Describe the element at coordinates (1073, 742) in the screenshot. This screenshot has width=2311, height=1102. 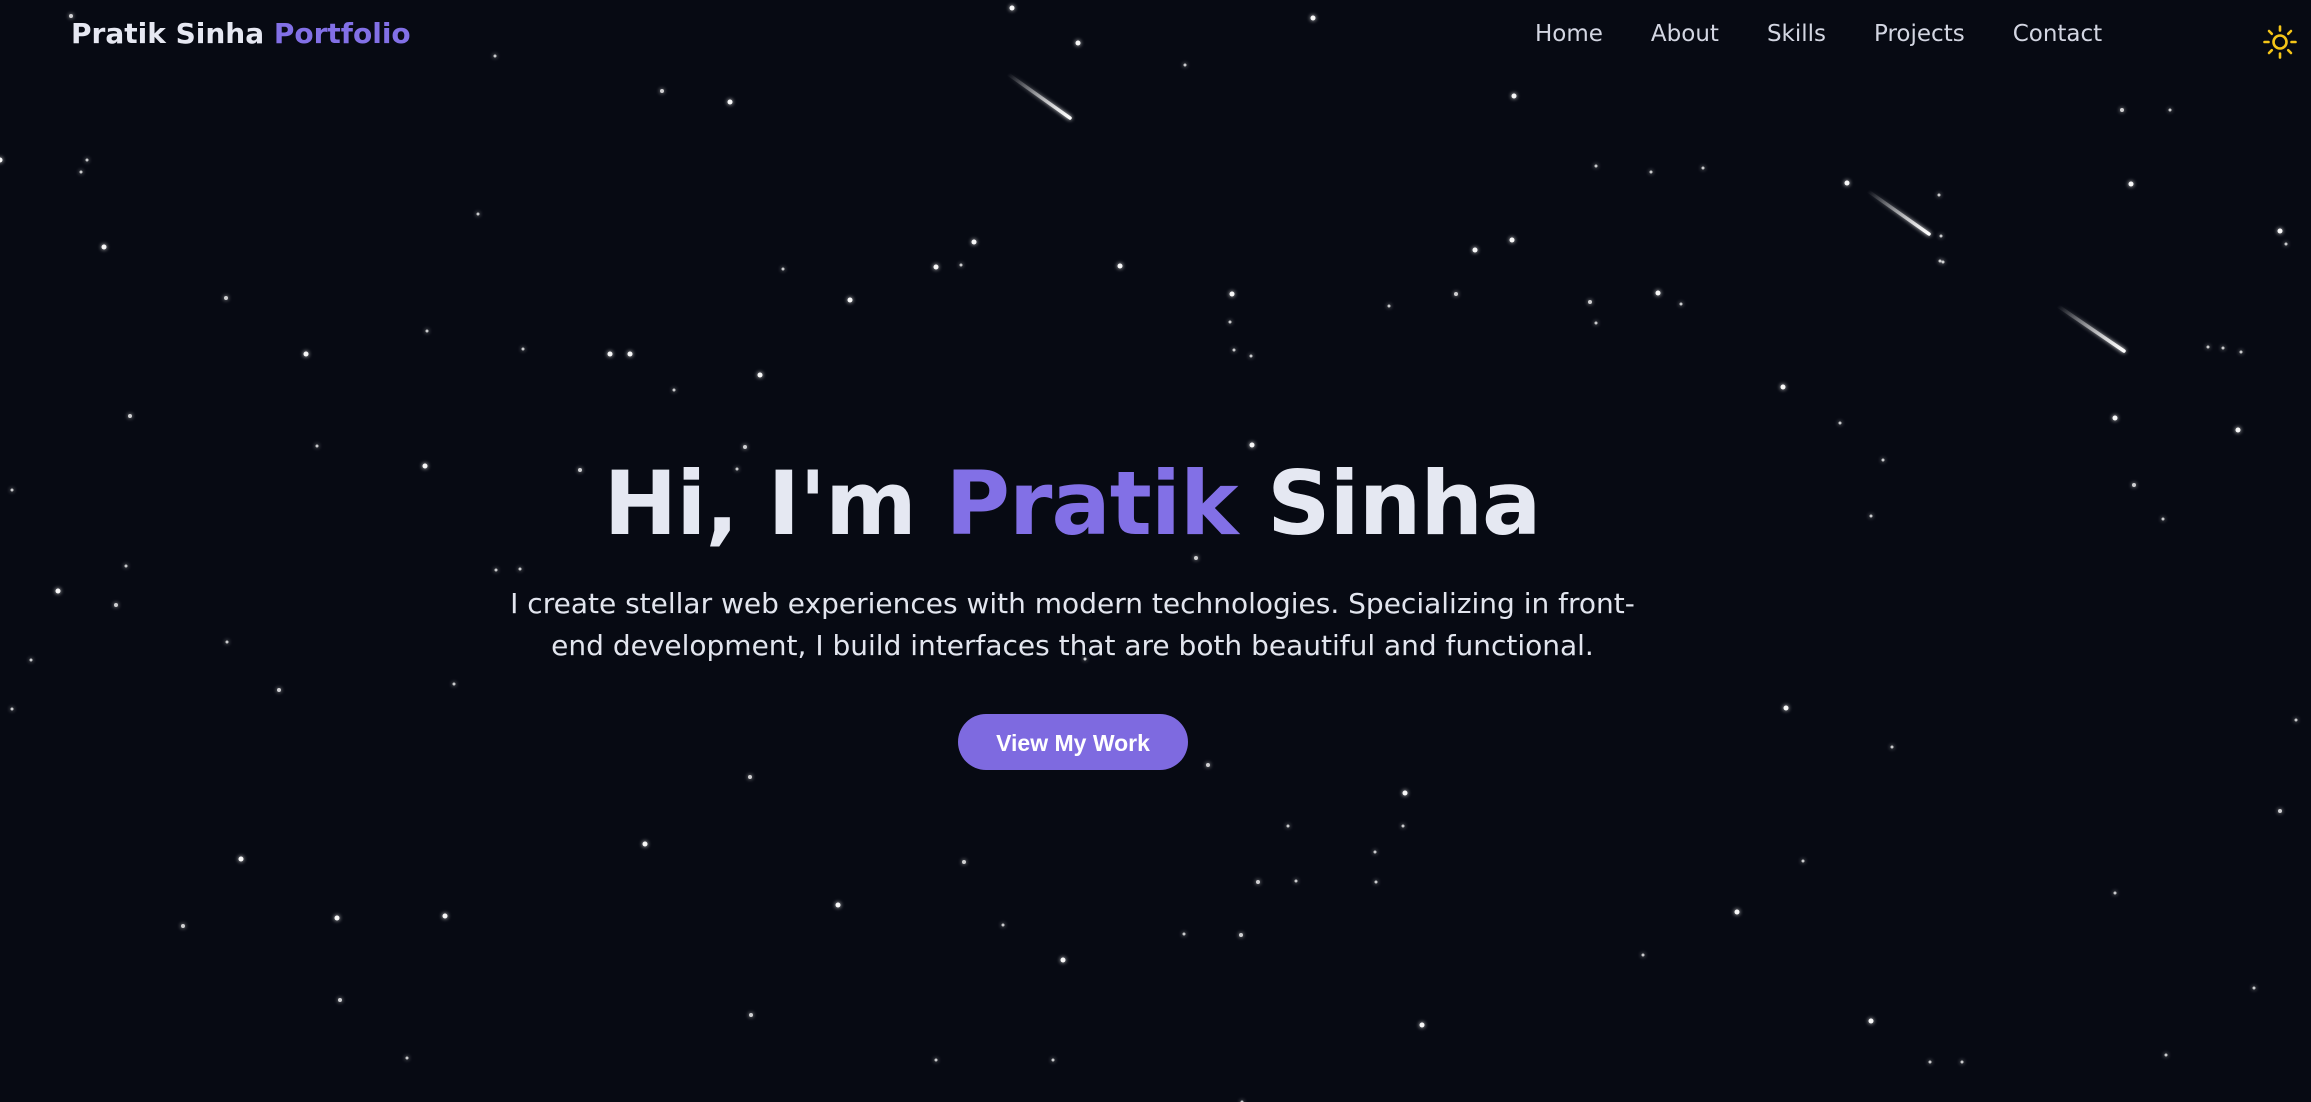
I see `view-my-work-button: View My Work` at that location.